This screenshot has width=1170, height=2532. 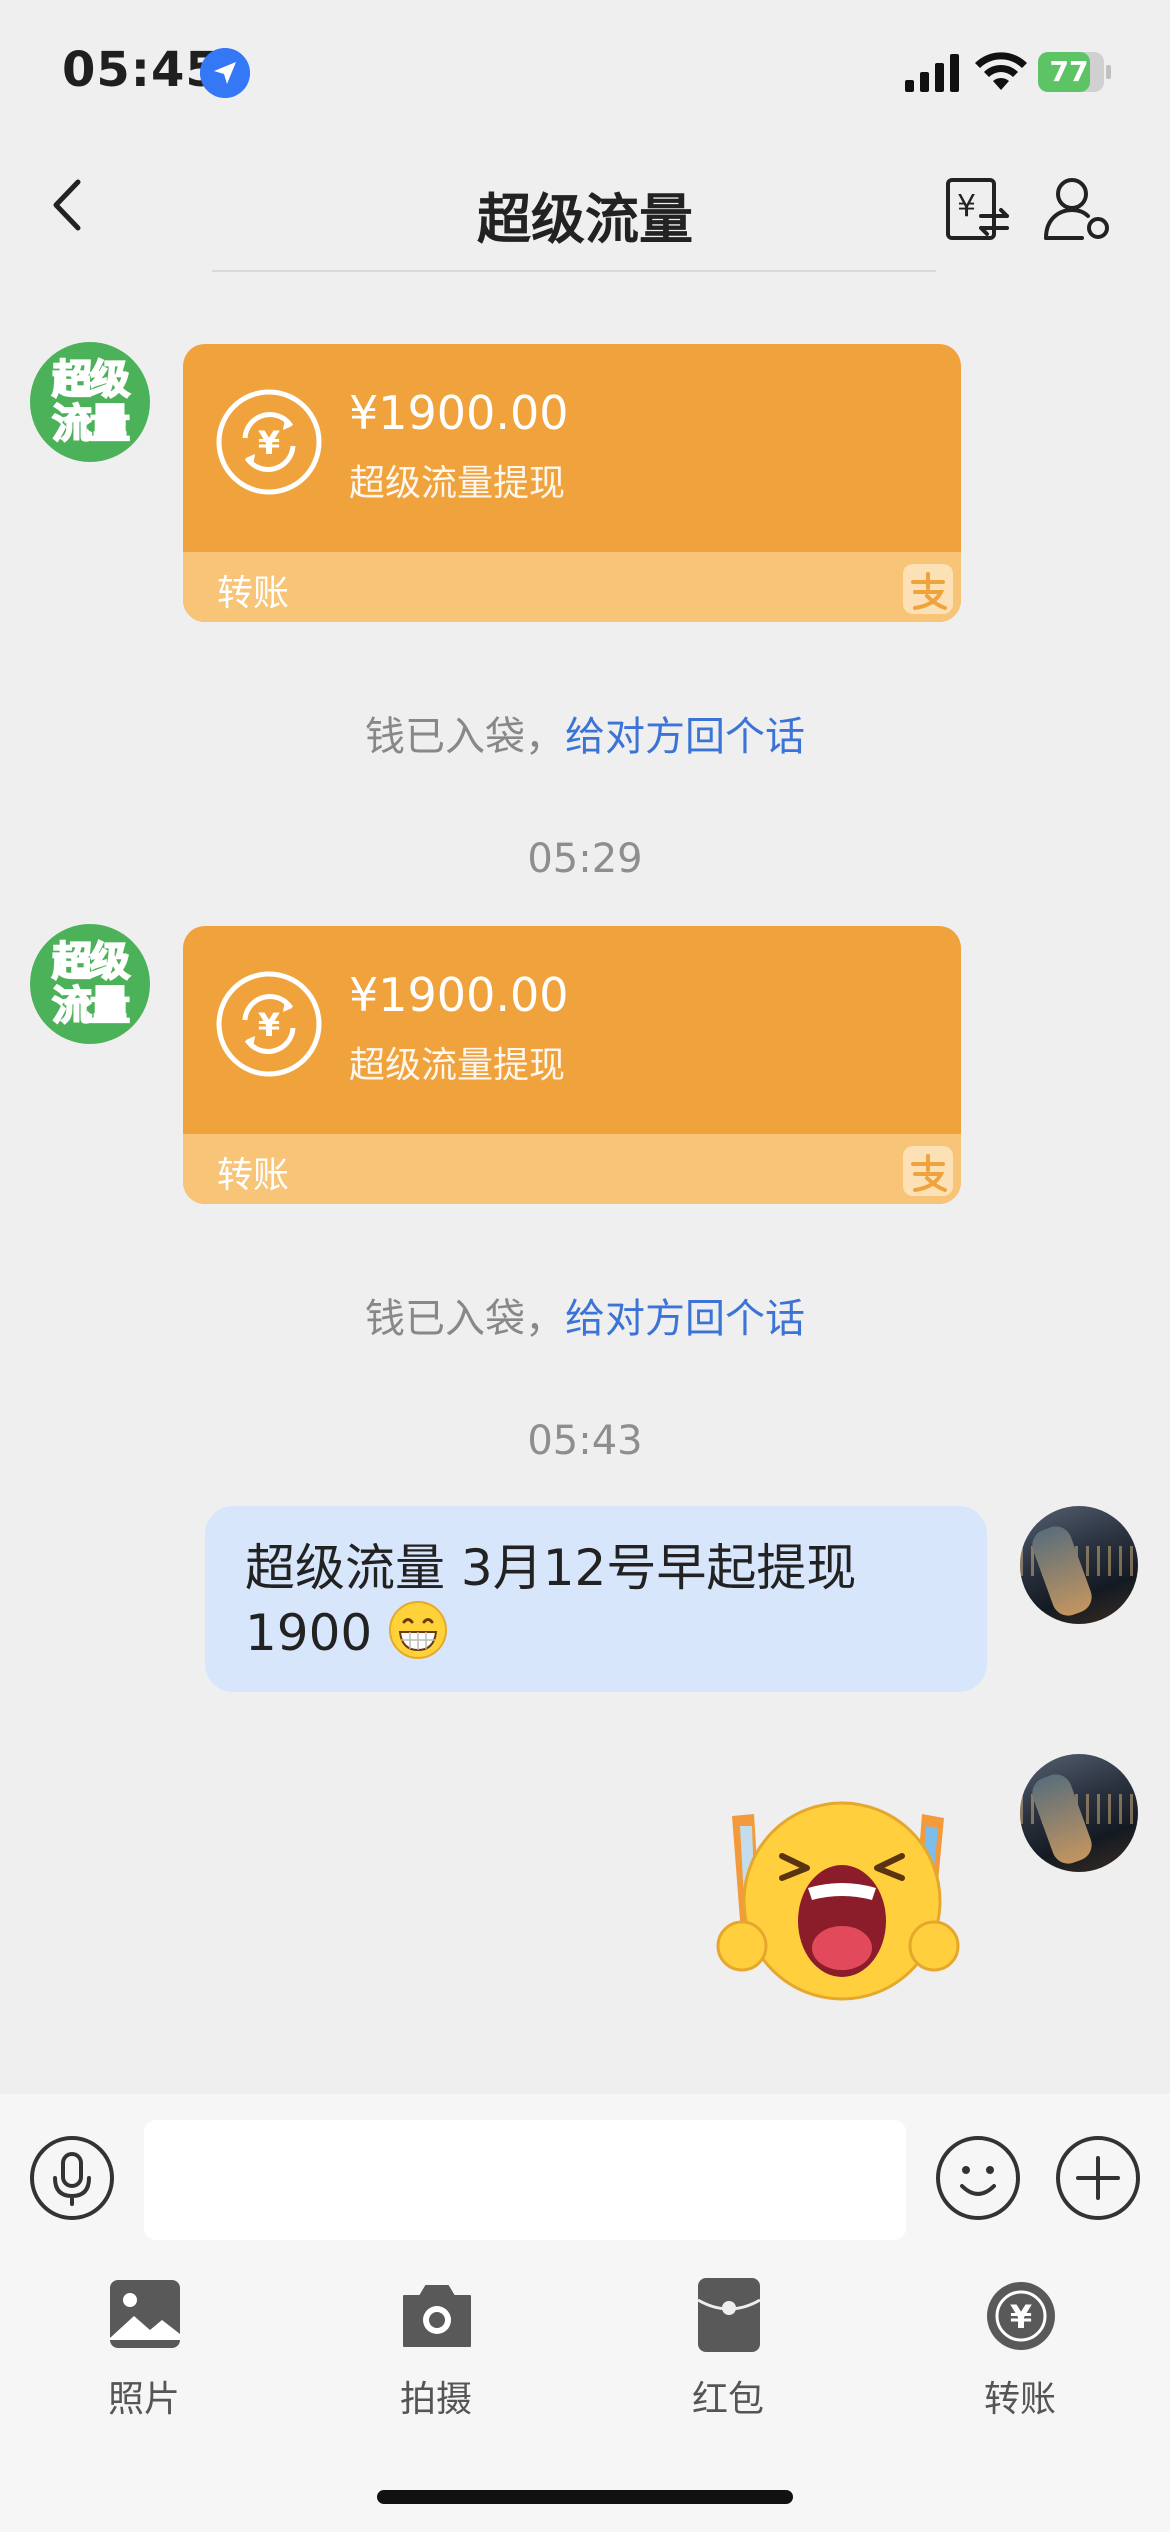 I want to click on battery-level: 77, so click(x=1069, y=71).